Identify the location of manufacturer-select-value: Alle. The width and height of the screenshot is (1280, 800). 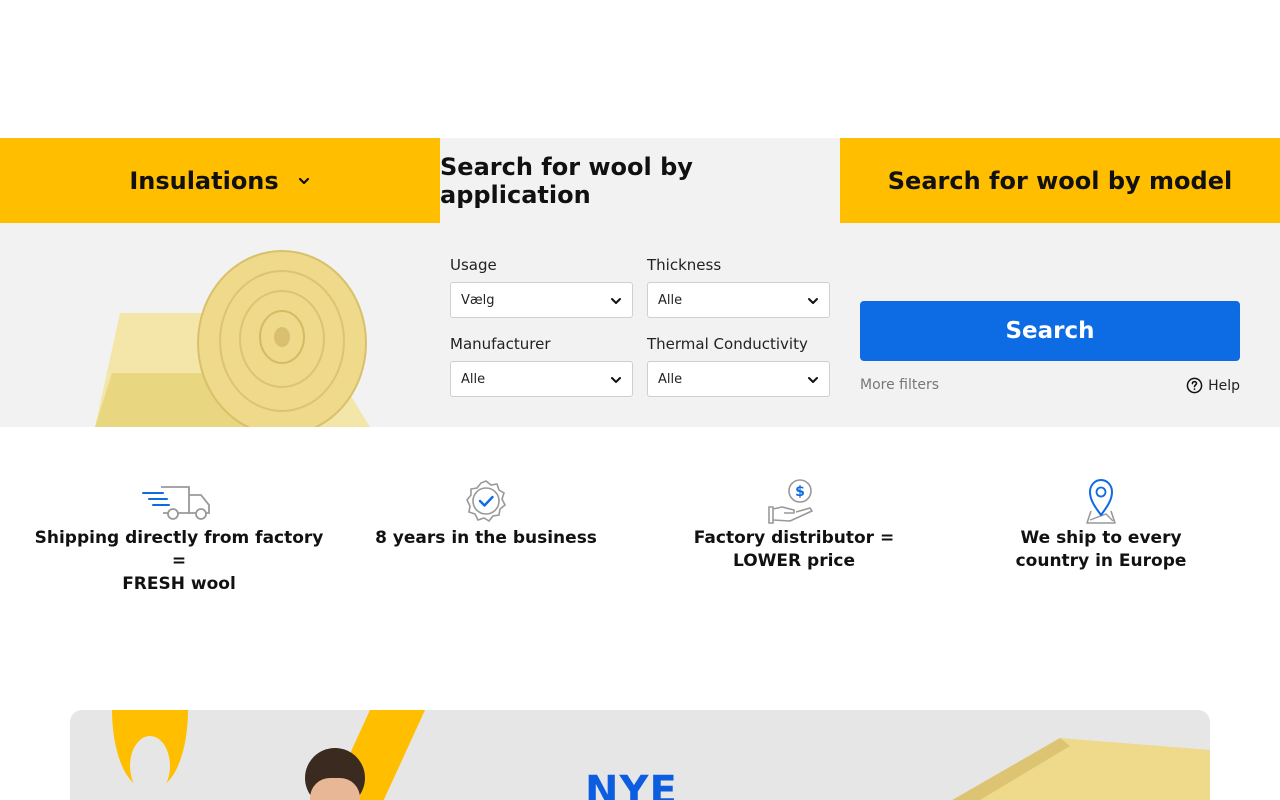
(473, 379).